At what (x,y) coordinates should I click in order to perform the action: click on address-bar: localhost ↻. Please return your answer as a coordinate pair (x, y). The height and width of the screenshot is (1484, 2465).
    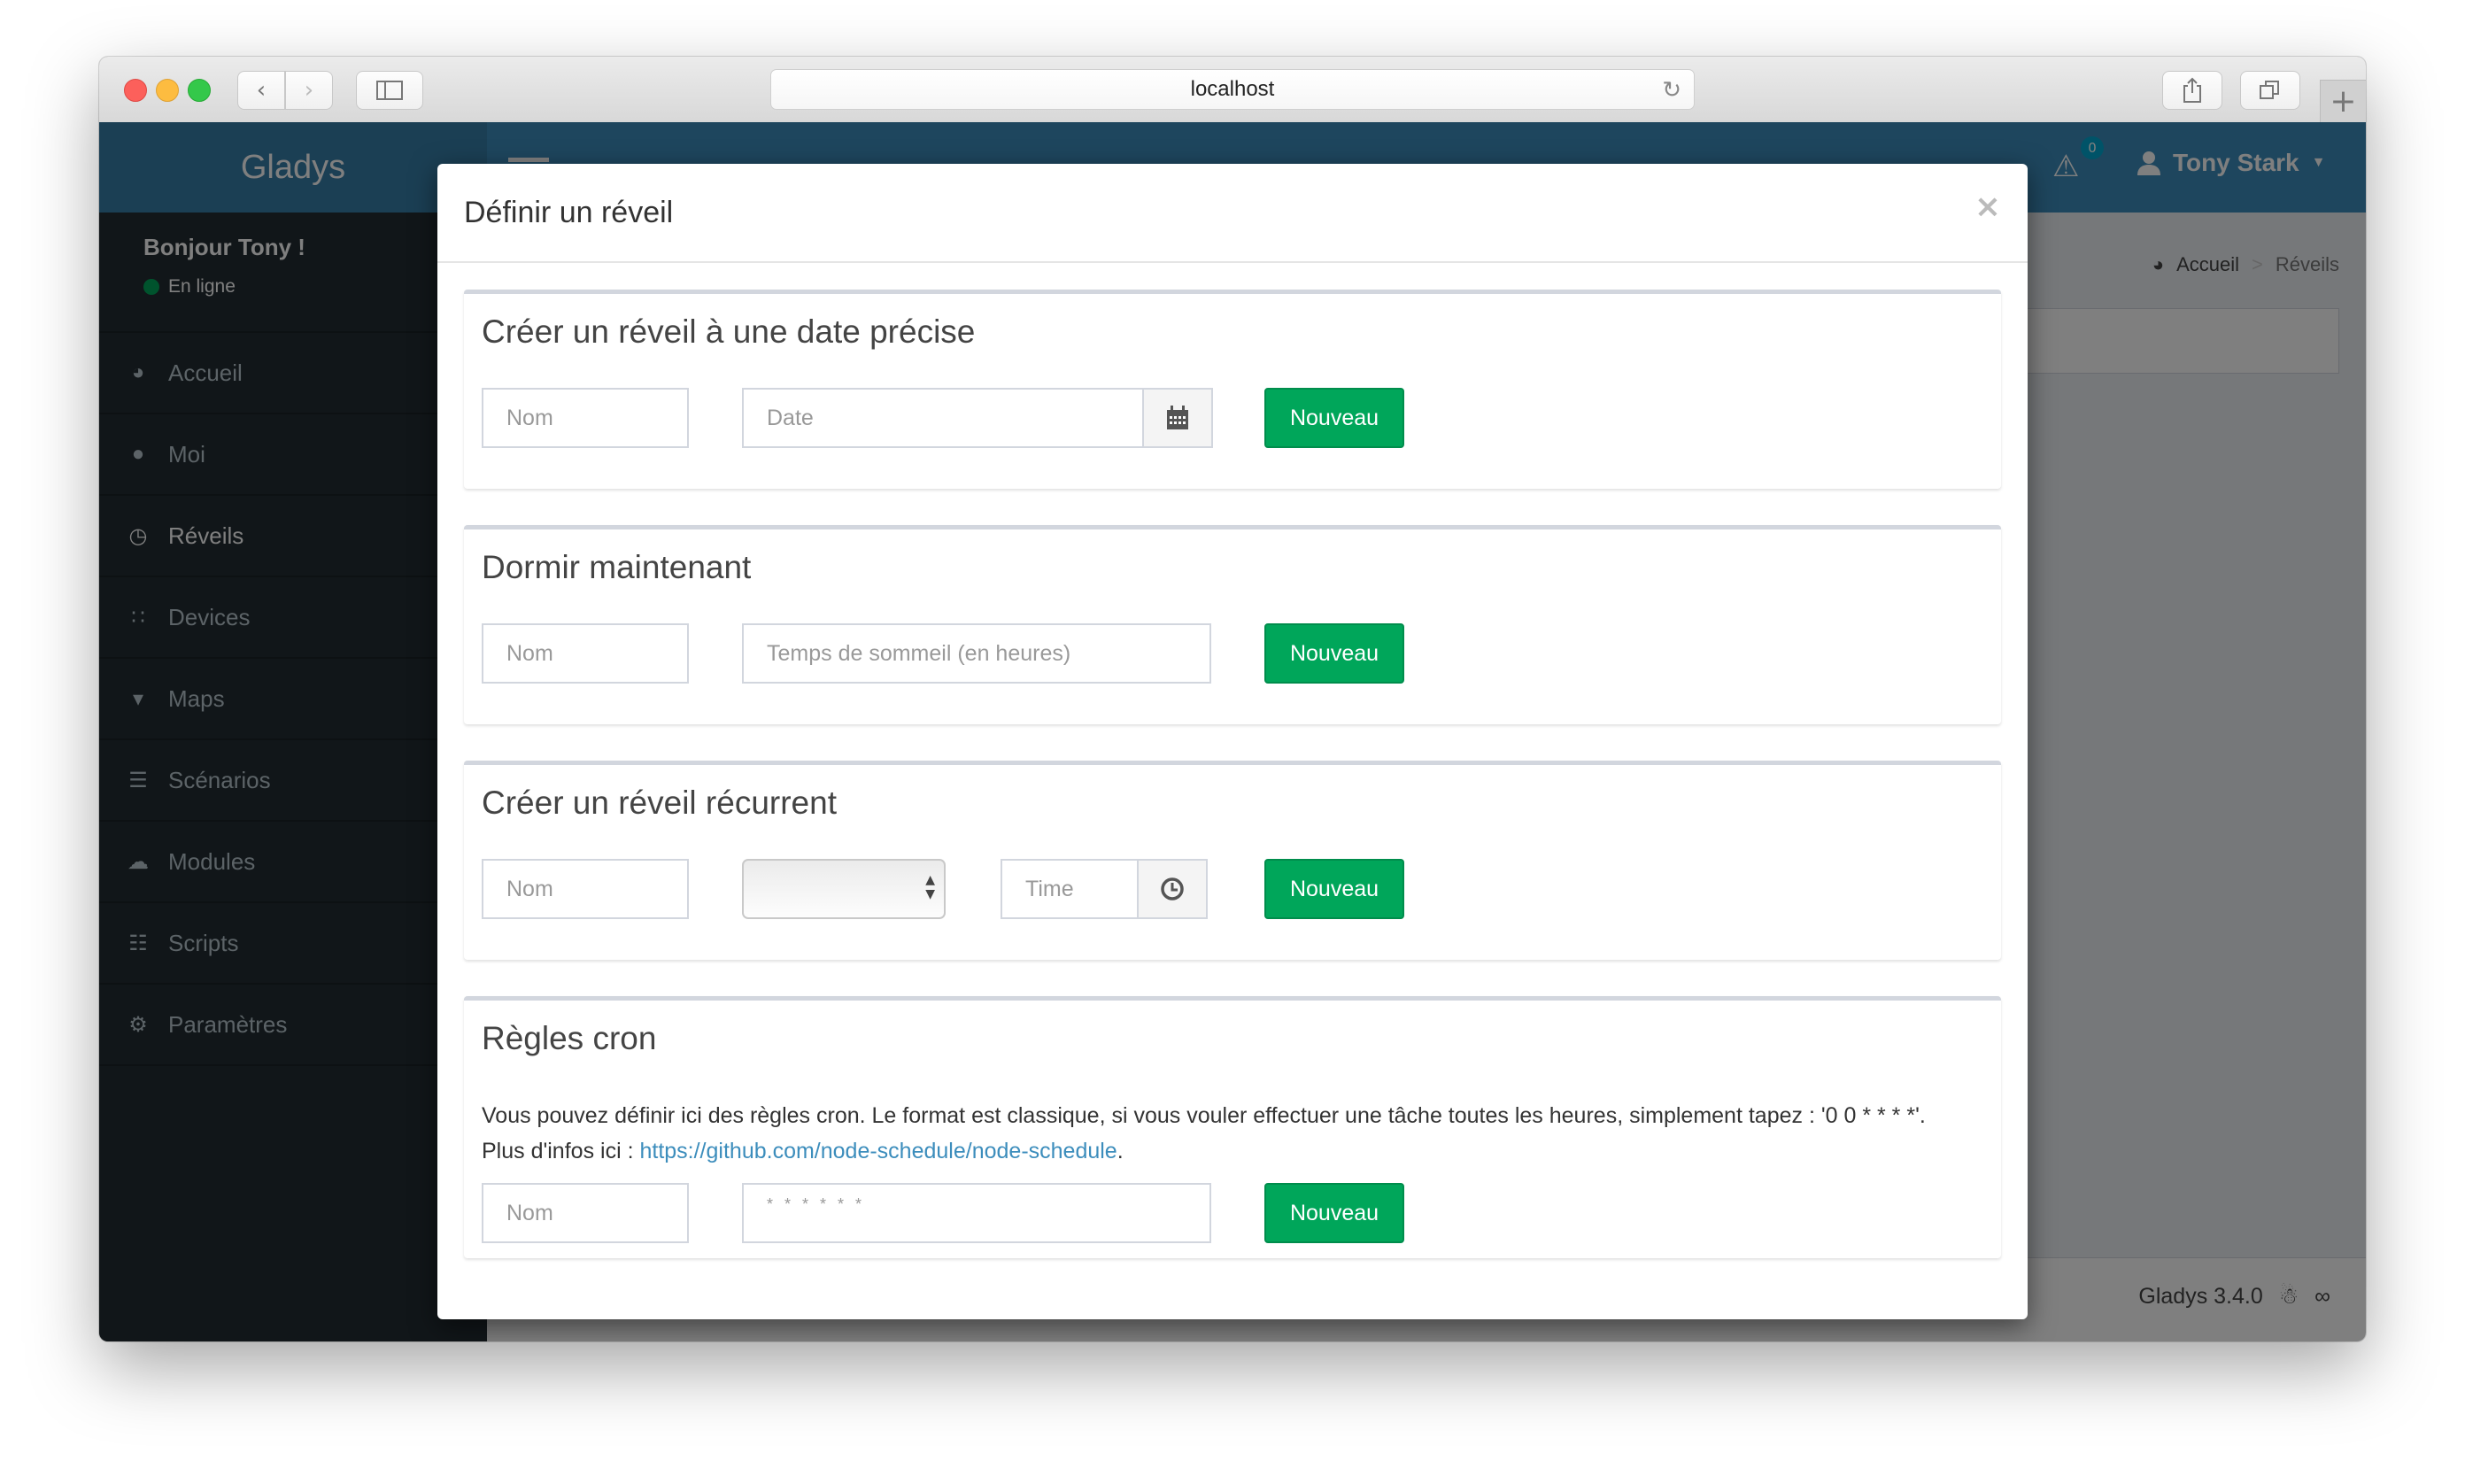
    Looking at the image, I should click on (1232, 89).